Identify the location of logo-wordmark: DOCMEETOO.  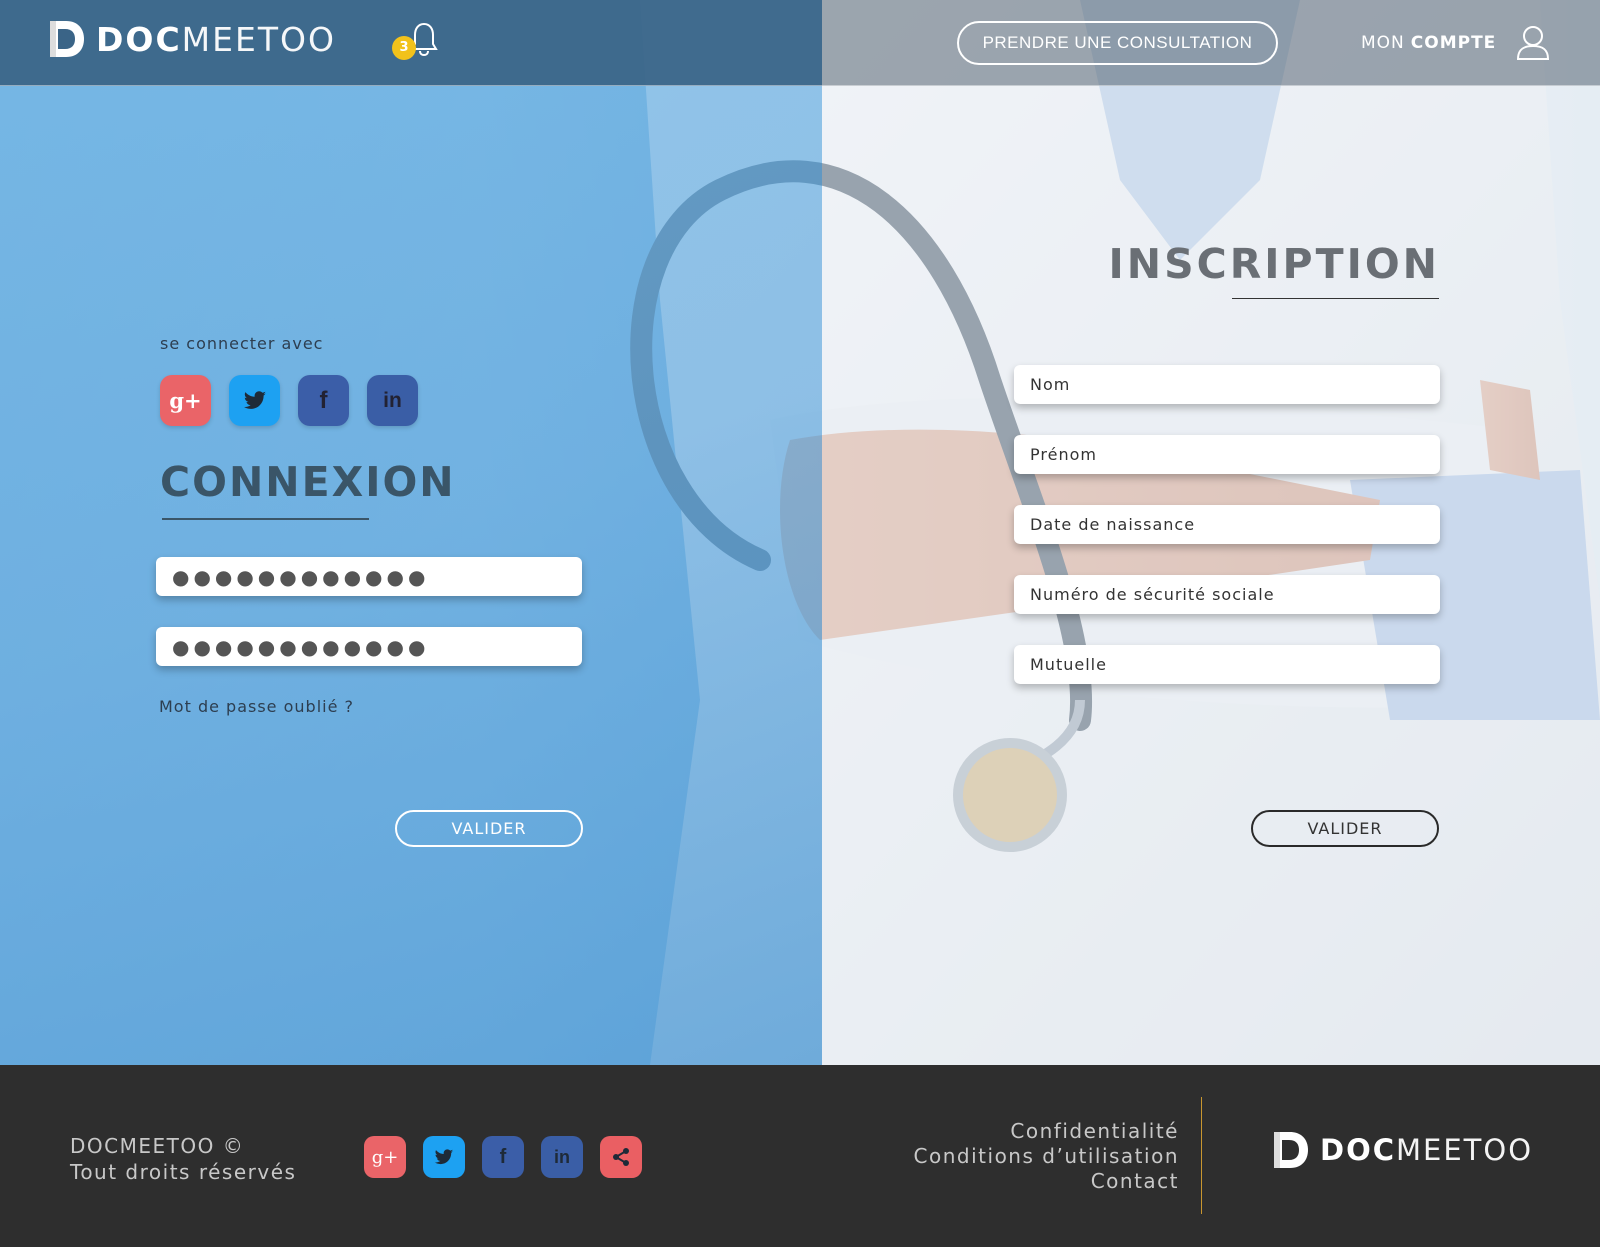
(216, 39).